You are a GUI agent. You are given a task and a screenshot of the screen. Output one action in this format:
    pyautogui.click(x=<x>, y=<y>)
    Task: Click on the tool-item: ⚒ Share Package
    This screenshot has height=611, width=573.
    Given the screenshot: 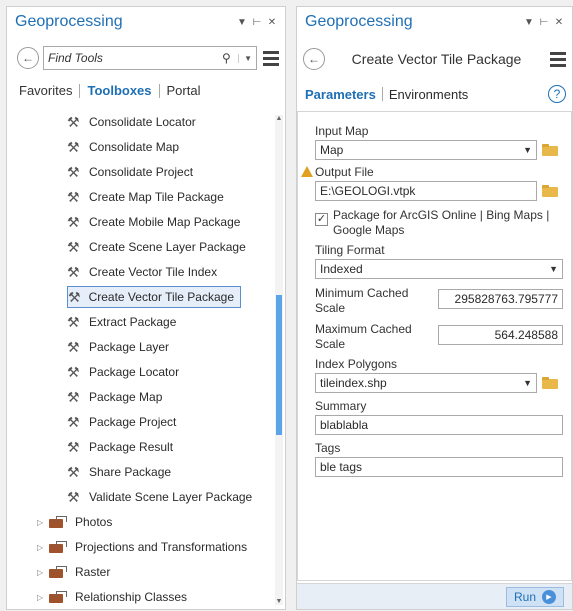 What is the action you would take?
    pyautogui.click(x=119, y=472)
    